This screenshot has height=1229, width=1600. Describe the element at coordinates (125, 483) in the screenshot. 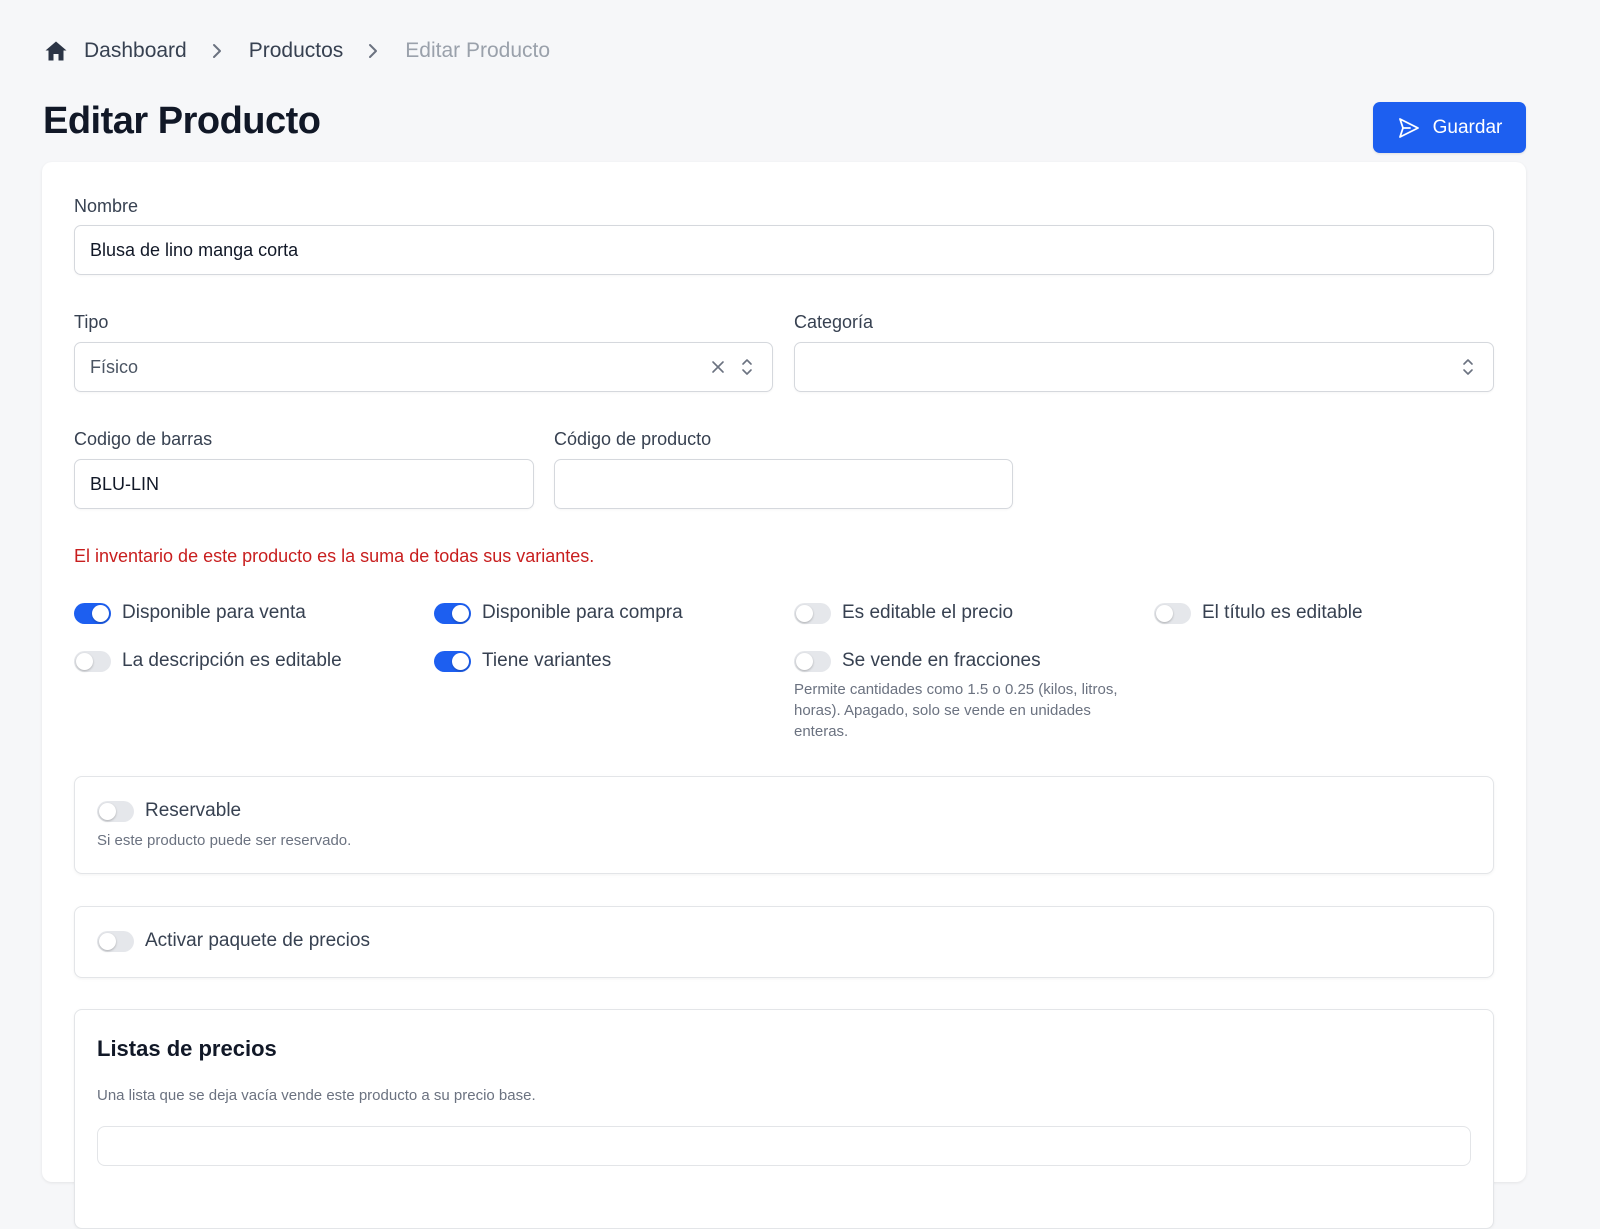

I see `codigo-barras-value: BLU-LIN` at that location.